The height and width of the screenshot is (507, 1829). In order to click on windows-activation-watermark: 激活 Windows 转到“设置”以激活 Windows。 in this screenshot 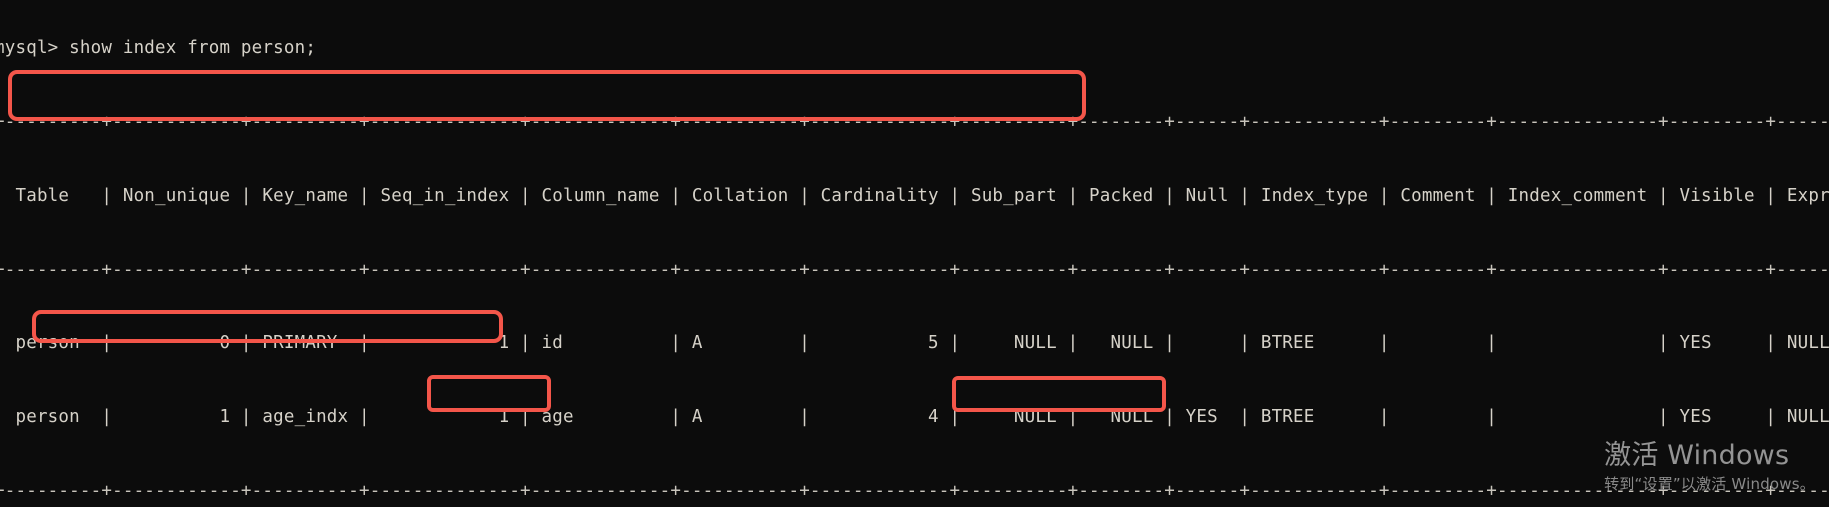, I will do `click(1709, 467)`.